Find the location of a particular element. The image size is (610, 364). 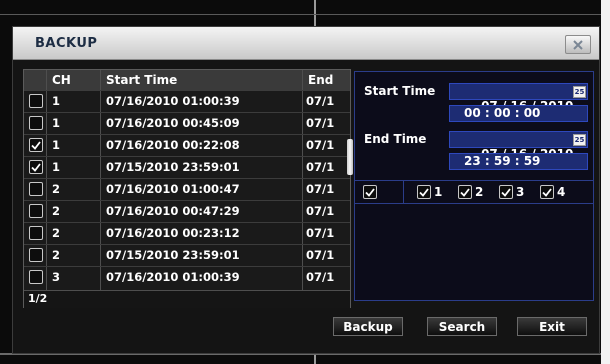

channel-label: 2 is located at coordinates (479, 192).